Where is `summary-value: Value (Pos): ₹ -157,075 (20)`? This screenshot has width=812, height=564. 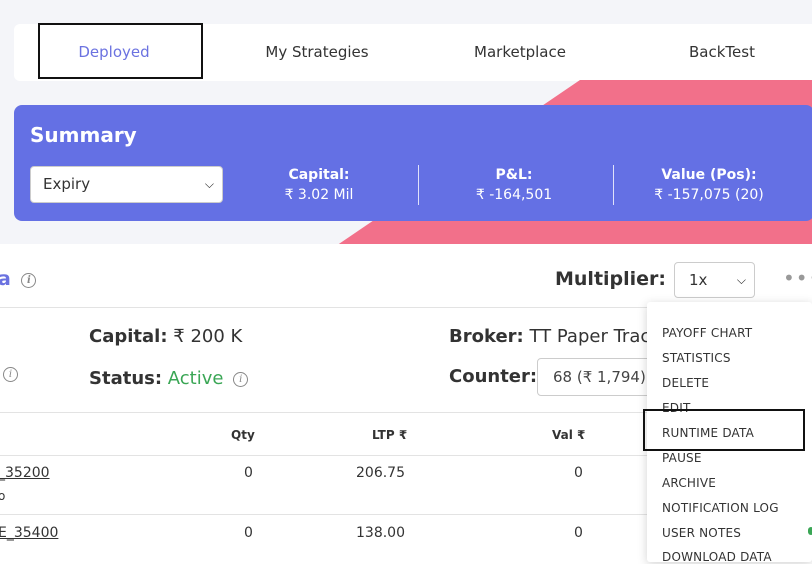 summary-value: Value (Pos): ₹ -157,075 (20) is located at coordinates (709, 185).